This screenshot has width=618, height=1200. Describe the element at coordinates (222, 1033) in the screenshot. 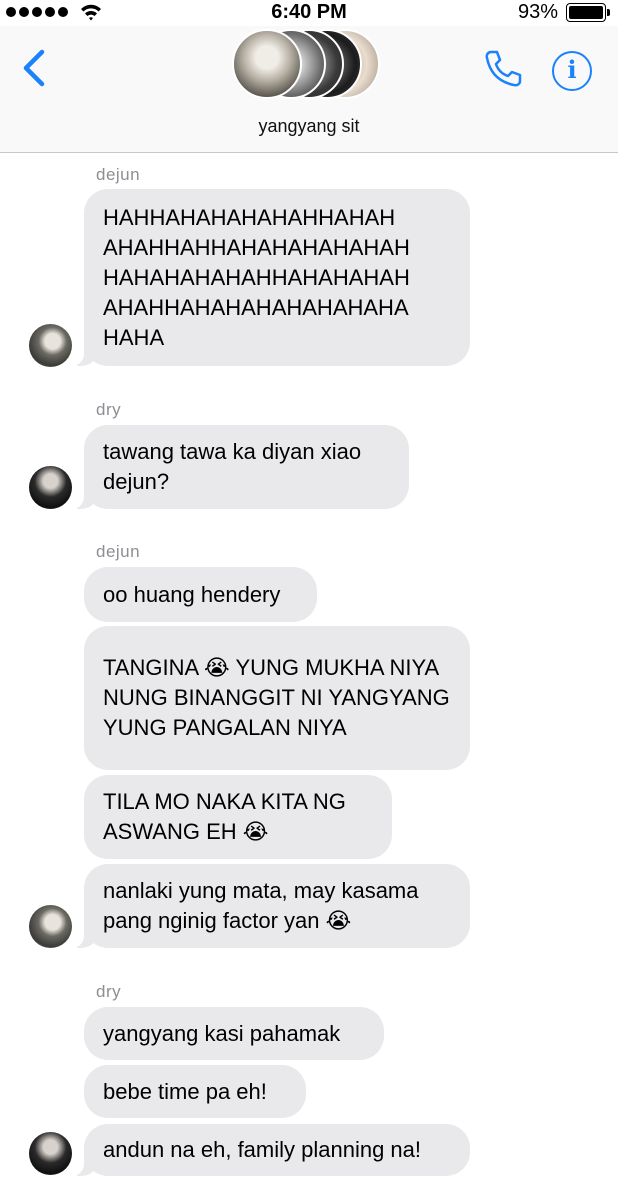

I see `message-text: yangyang kasi pahamak` at that location.